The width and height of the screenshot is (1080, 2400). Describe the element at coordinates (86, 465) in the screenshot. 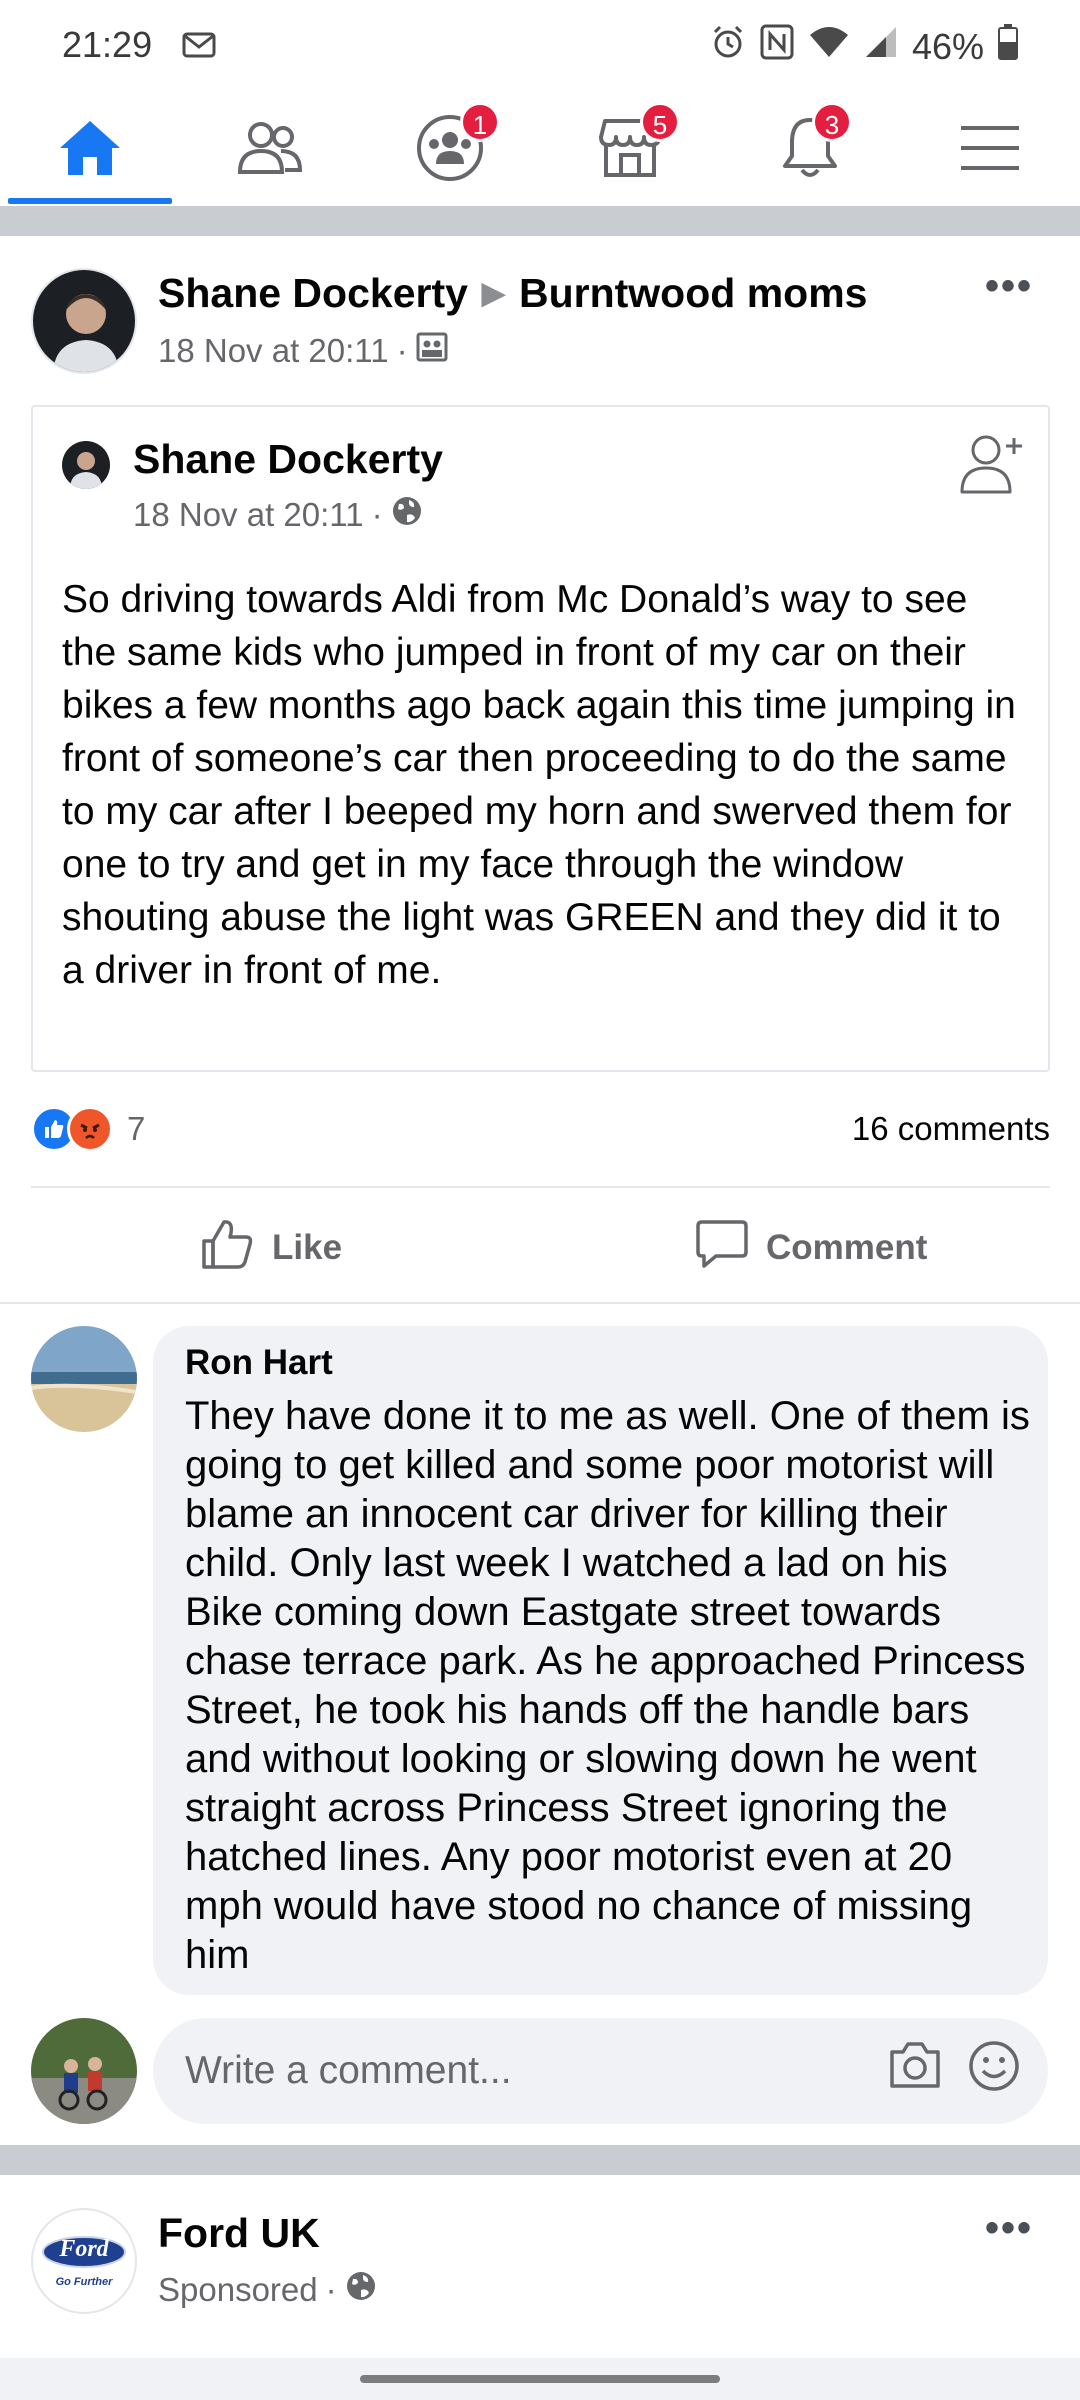

I see `shared-author-avatar` at that location.